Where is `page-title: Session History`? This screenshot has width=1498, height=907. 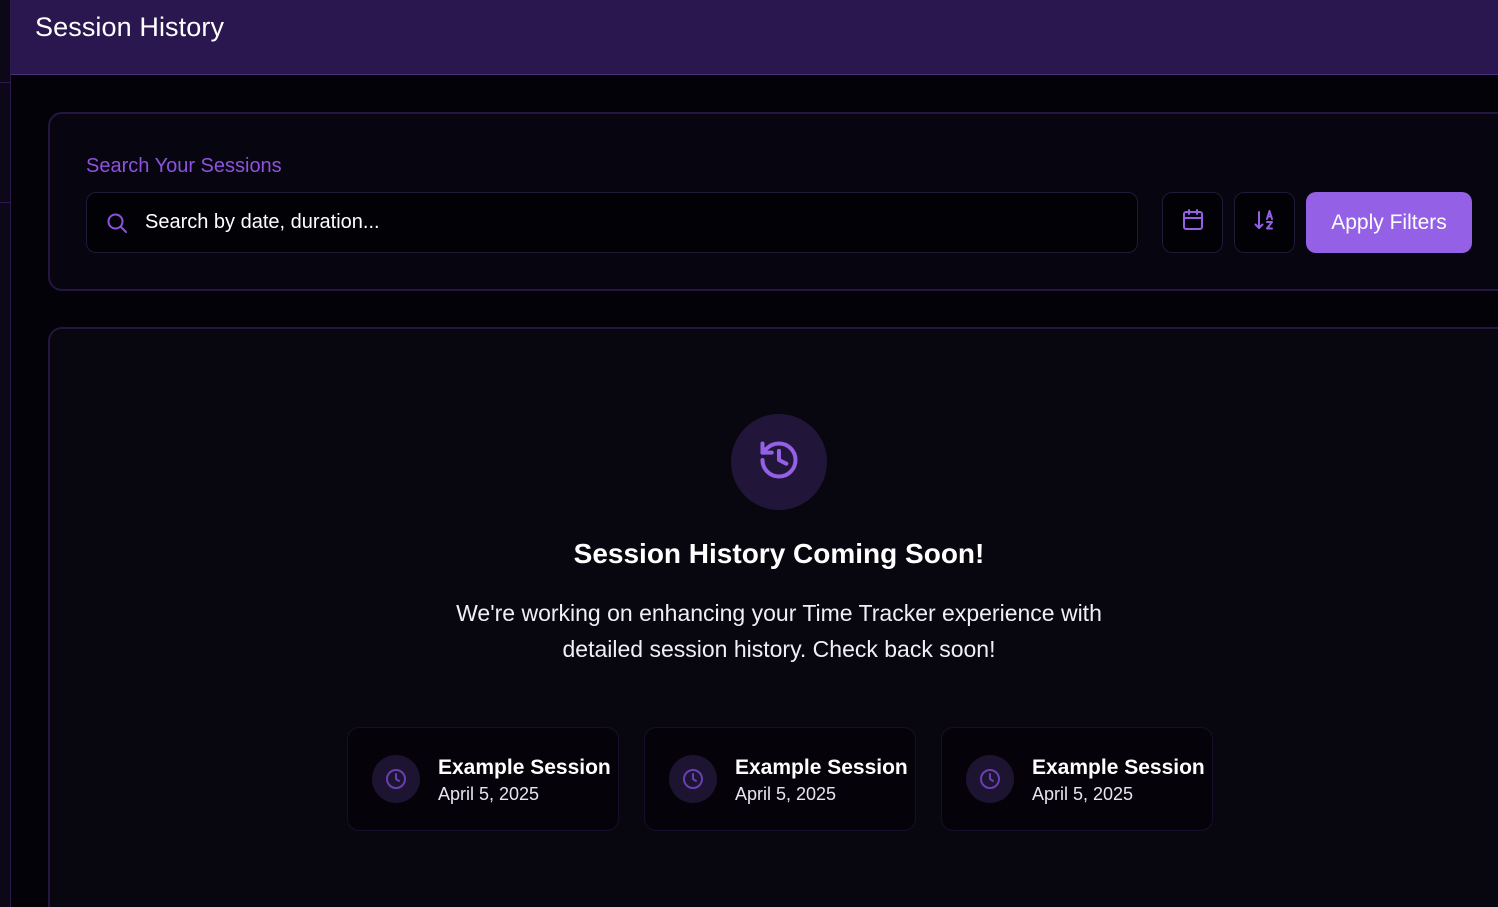 page-title: Session History is located at coordinates (130, 27).